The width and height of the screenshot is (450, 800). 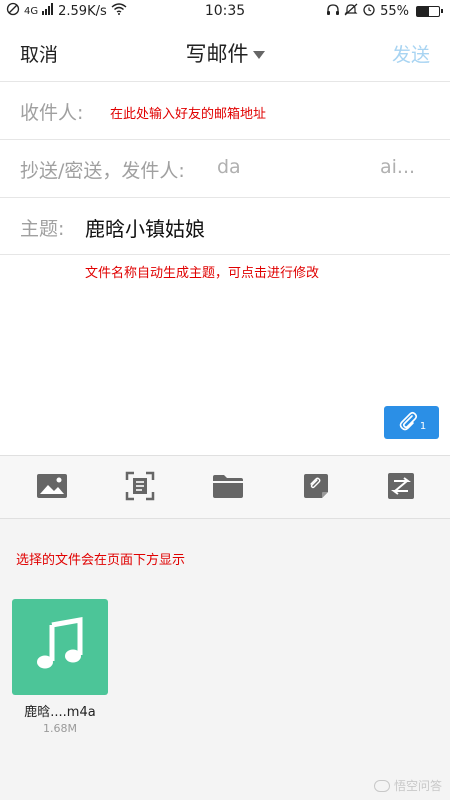 I want to click on paperclip-icon, so click(x=408, y=423).